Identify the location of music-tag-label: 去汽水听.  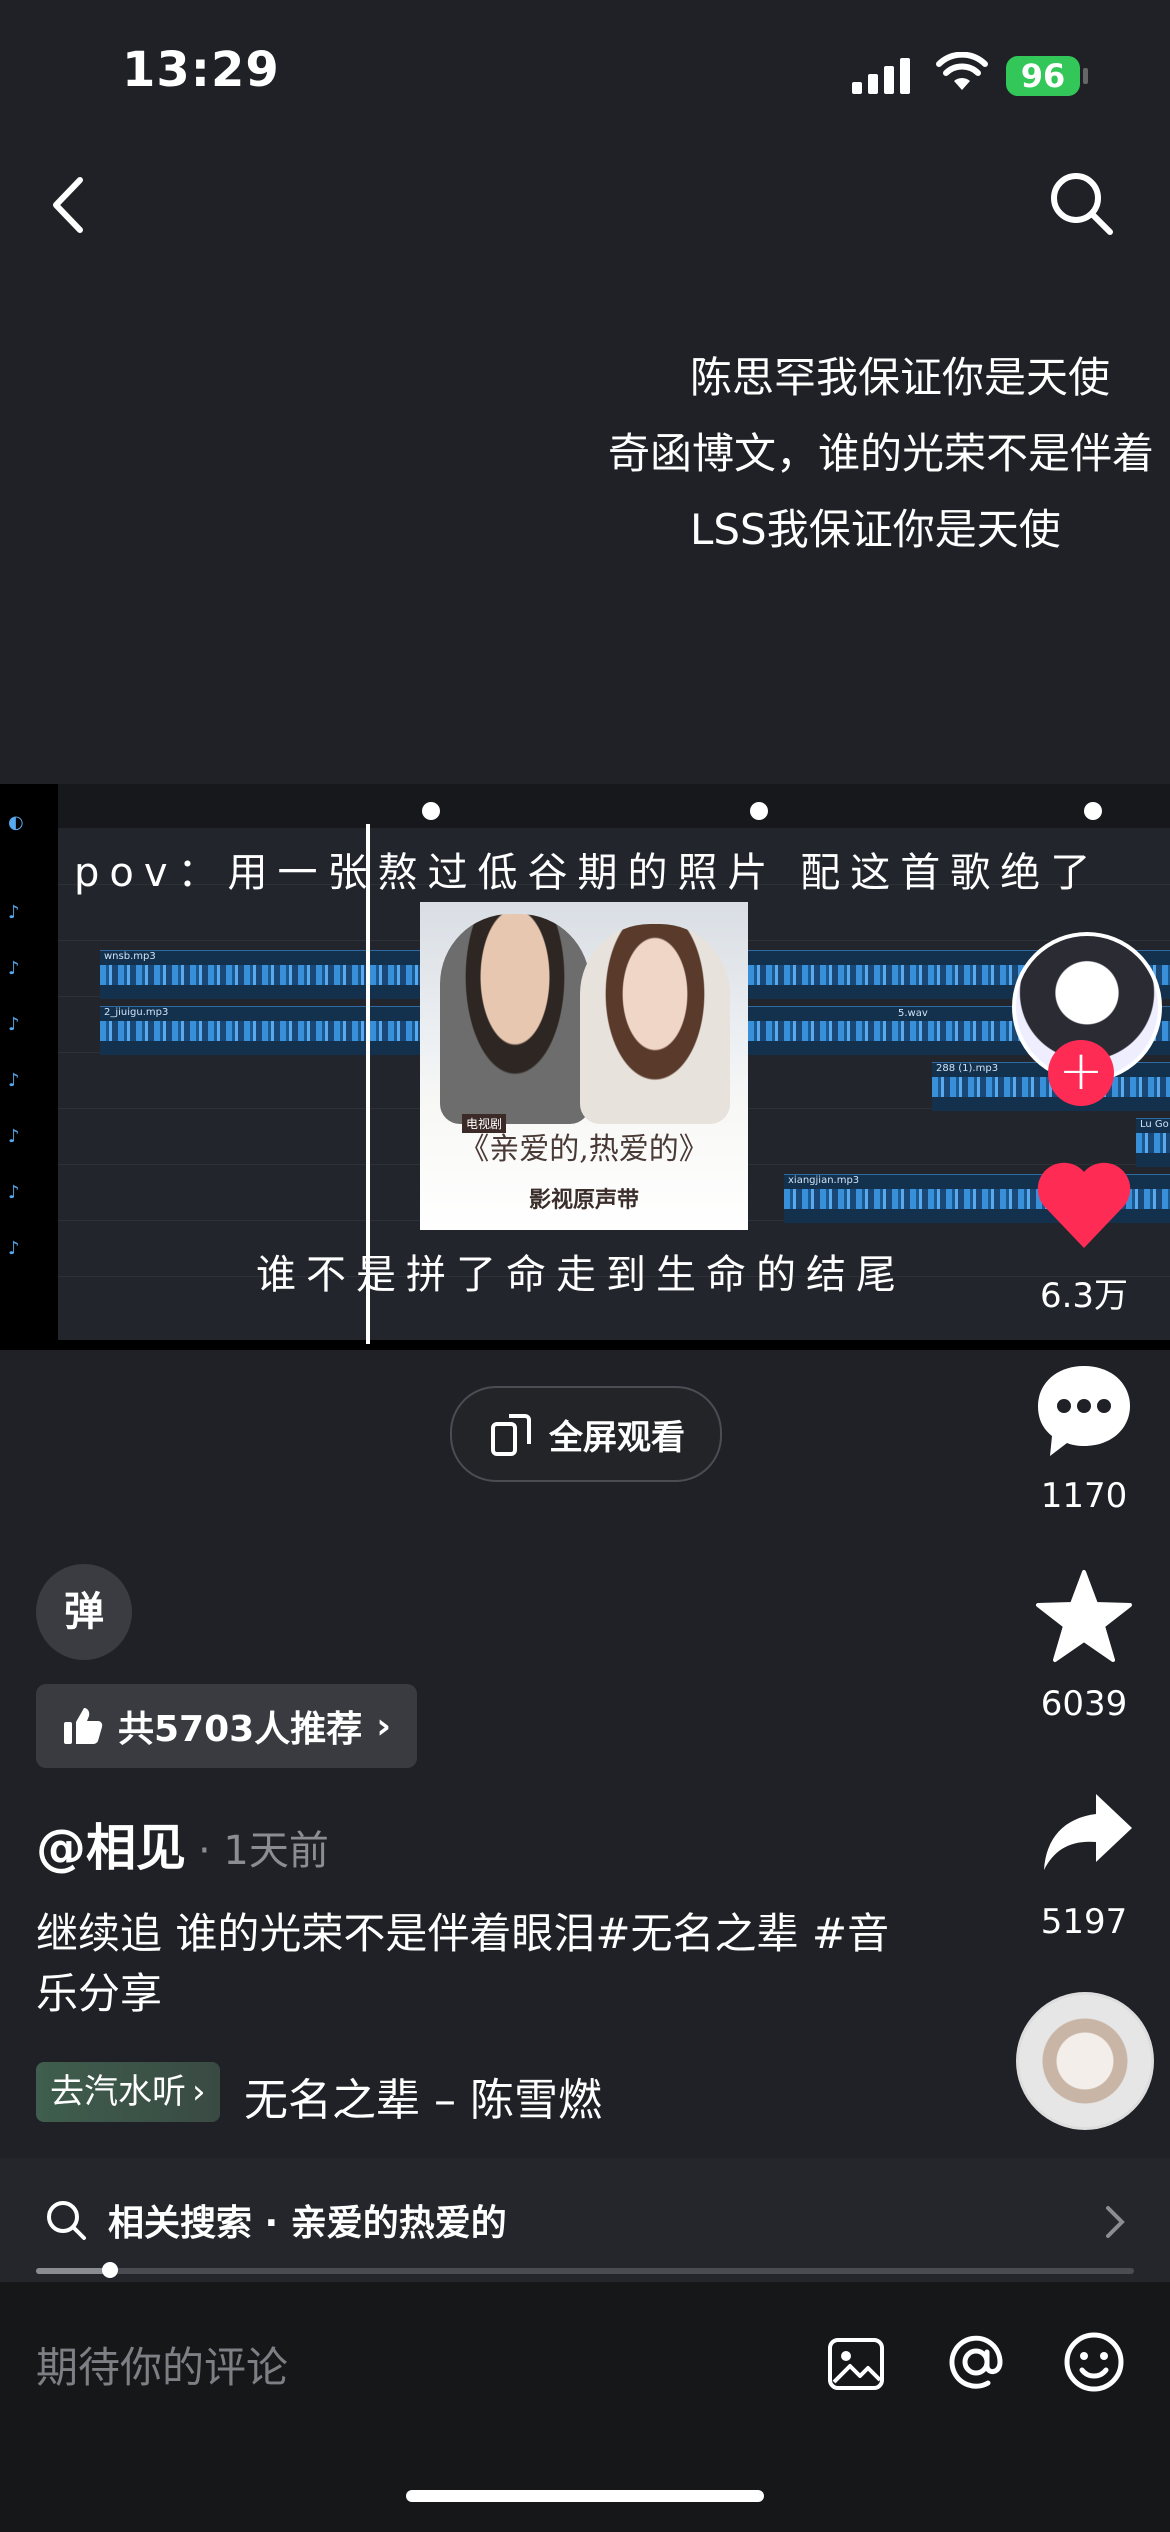
(118, 2092).